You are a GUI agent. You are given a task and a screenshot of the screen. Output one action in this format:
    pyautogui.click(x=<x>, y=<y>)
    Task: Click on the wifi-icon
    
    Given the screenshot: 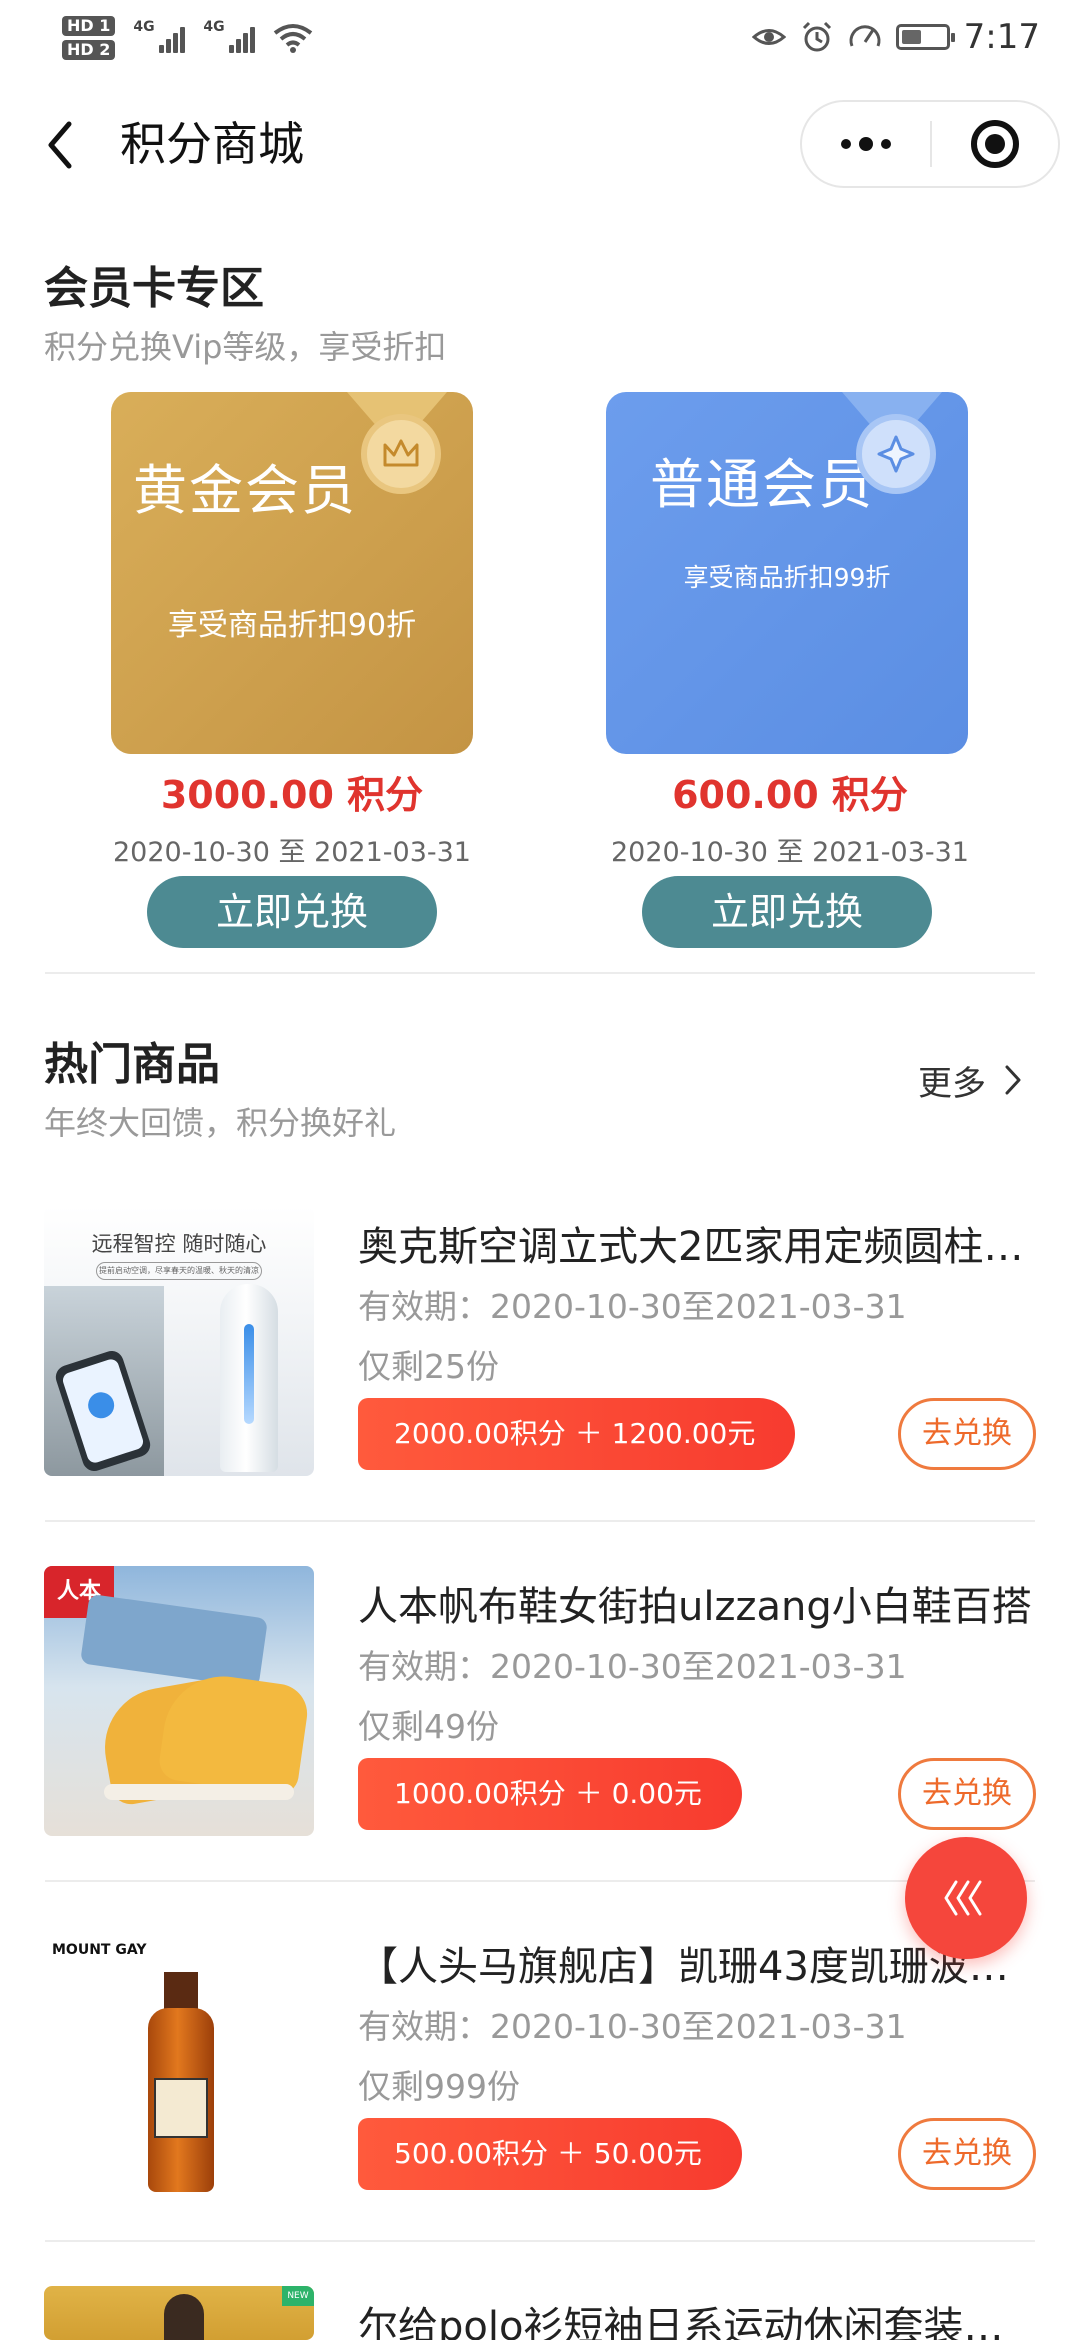 What is the action you would take?
    pyautogui.click(x=293, y=38)
    